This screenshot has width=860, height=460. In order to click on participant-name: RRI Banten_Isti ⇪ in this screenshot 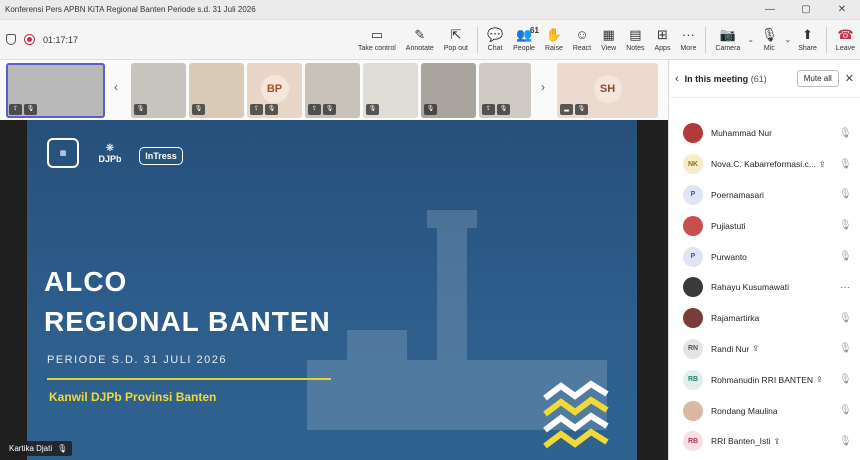, I will do `click(775, 441)`.